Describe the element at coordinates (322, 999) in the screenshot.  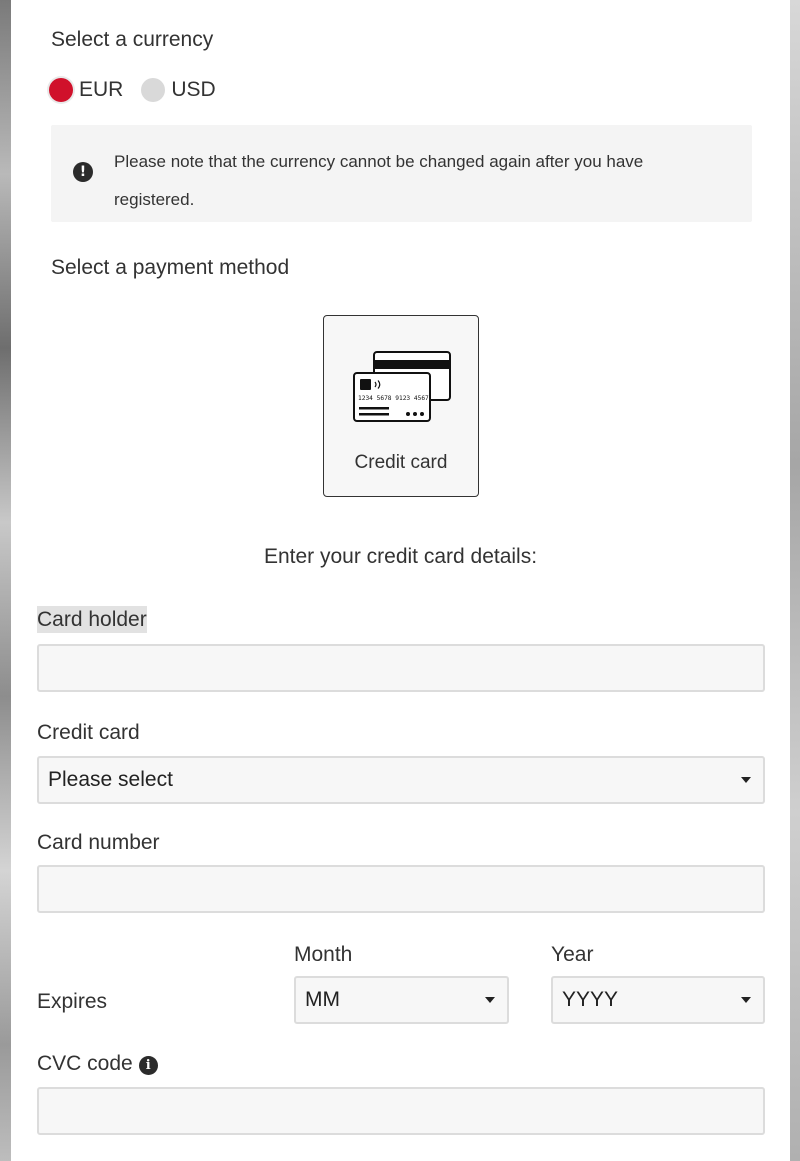
I see `expiry-month-value: MM` at that location.